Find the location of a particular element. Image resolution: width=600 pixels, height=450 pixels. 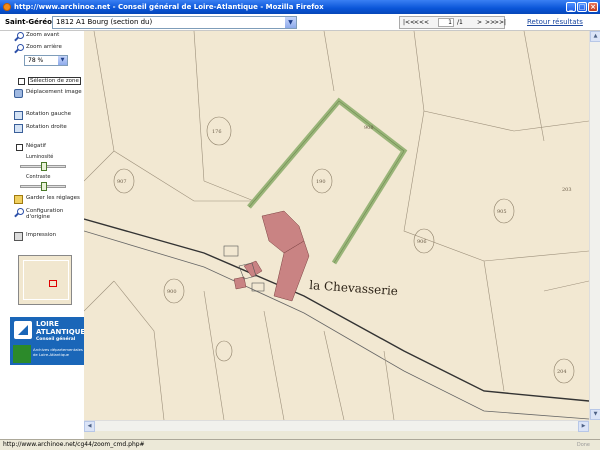

brightness-slider-thumb is located at coordinates (44, 166).